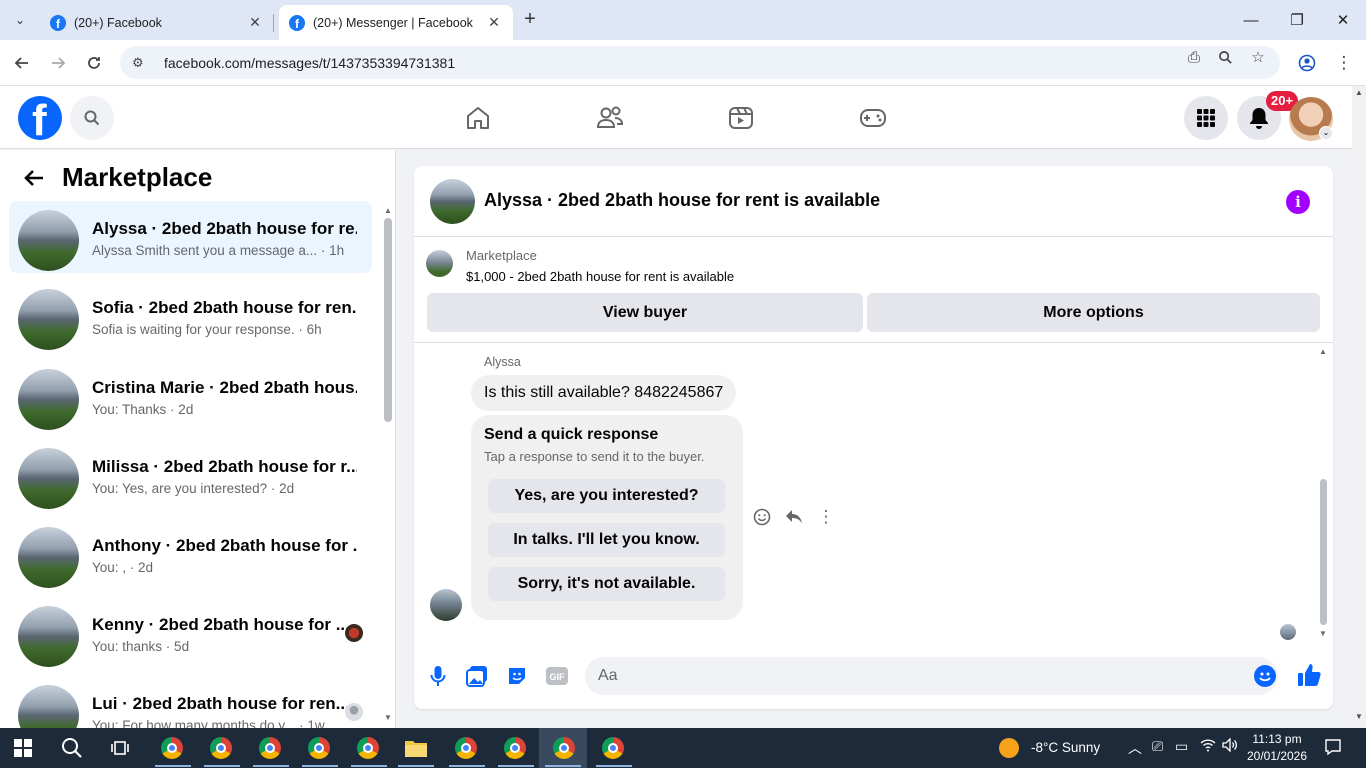 The height and width of the screenshot is (768, 1366). Describe the element at coordinates (604, 393) in the screenshot. I see `message-bubble: Is this still available? 8482245867` at that location.